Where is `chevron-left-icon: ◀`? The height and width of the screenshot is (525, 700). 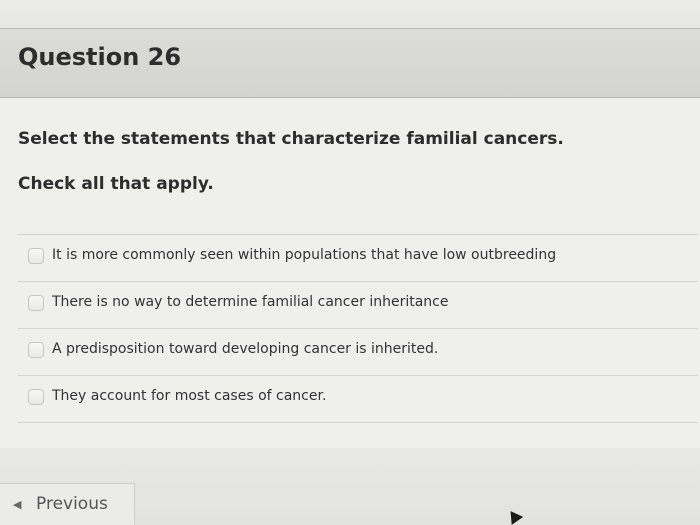 chevron-left-icon: ◀ is located at coordinates (17, 504).